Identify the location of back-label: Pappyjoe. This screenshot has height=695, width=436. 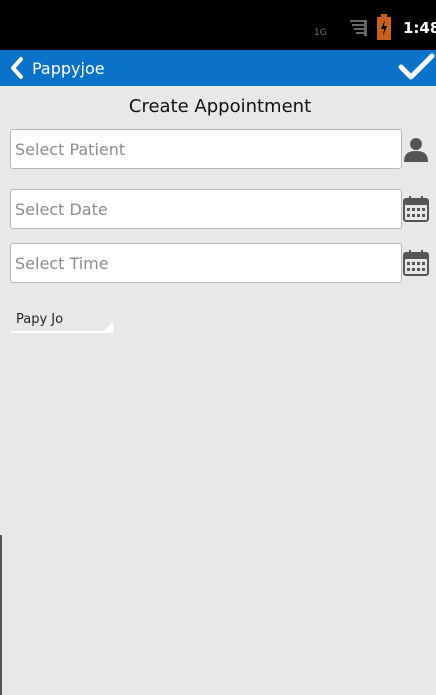
(68, 68).